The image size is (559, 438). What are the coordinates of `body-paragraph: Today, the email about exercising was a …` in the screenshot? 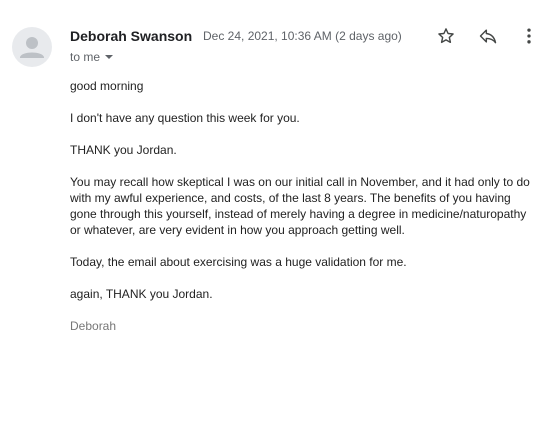 It's located at (238, 262).